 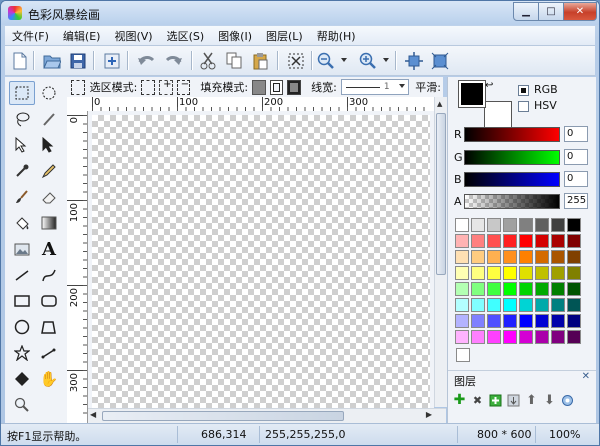 I want to click on move-up-icon: ⬆, so click(x=531, y=400).